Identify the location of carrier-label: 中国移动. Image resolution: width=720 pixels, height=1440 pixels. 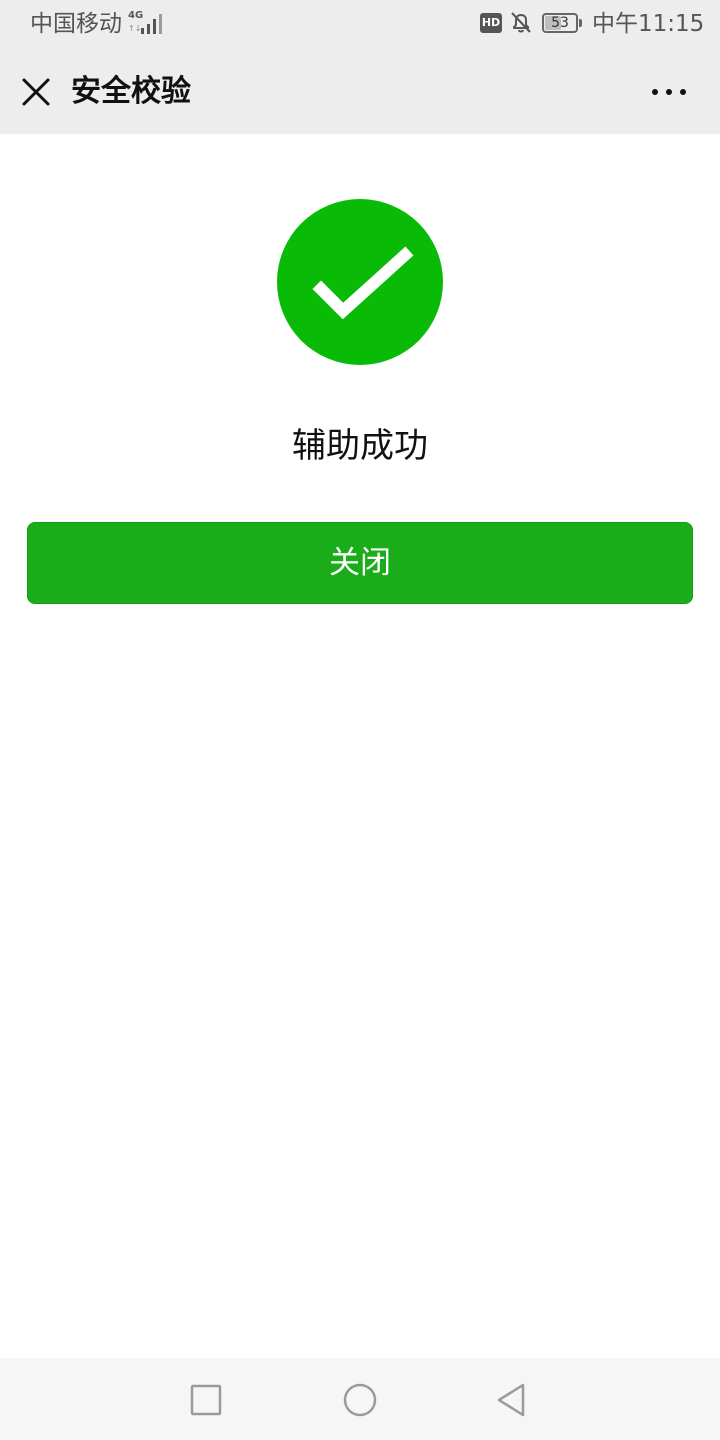
(76, 24).